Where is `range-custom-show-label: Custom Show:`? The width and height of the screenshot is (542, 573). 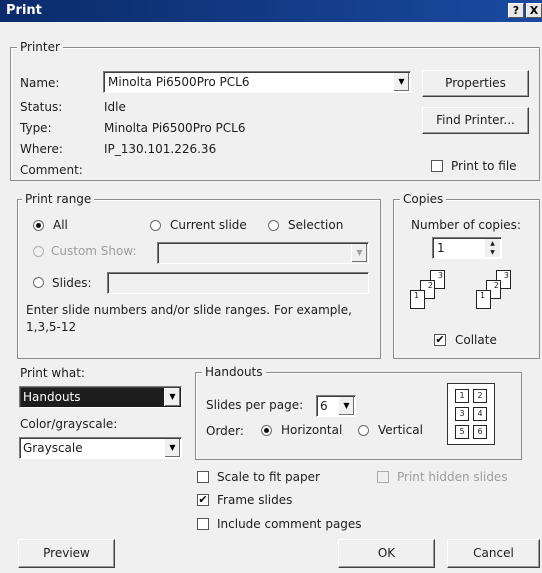
range-custom-show-label: Custom Show: is located at coordinates (94, 251).